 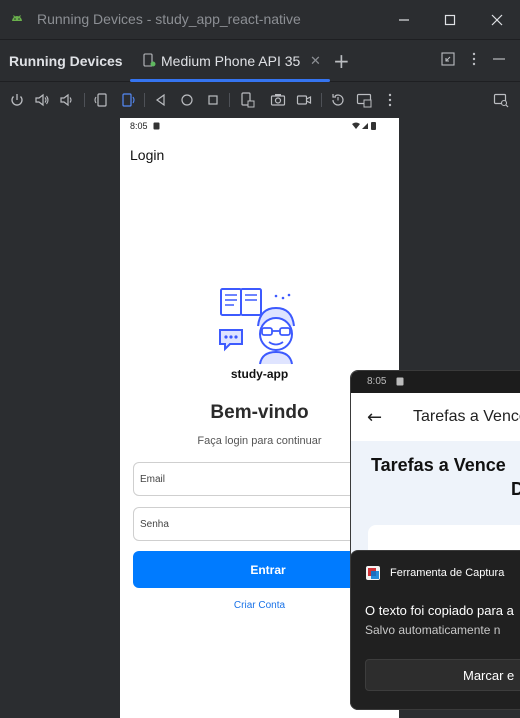 What do you see at coordinates (139, 126) in the screenshot?
I see `status-time: 8:05` at bounding box center [139, 126].